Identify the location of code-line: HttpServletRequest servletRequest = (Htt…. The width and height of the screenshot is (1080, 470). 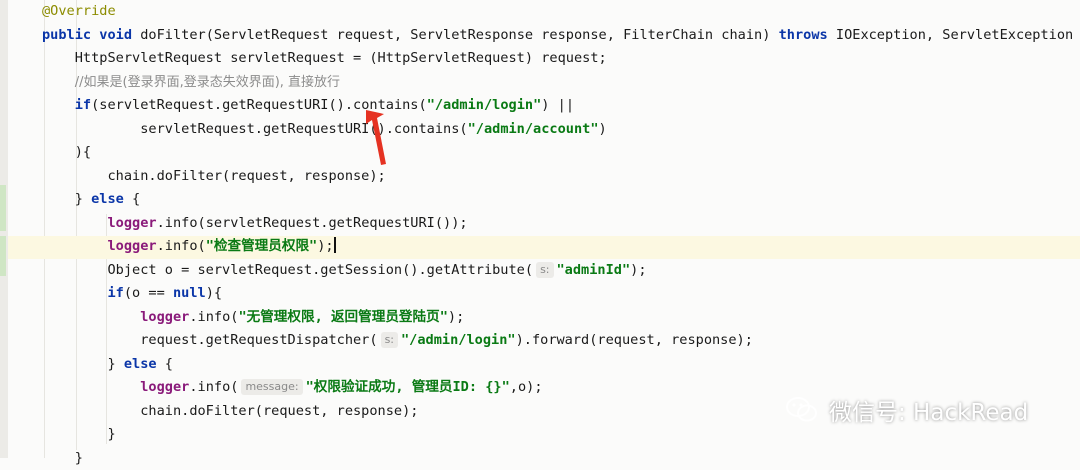
(561, 59).